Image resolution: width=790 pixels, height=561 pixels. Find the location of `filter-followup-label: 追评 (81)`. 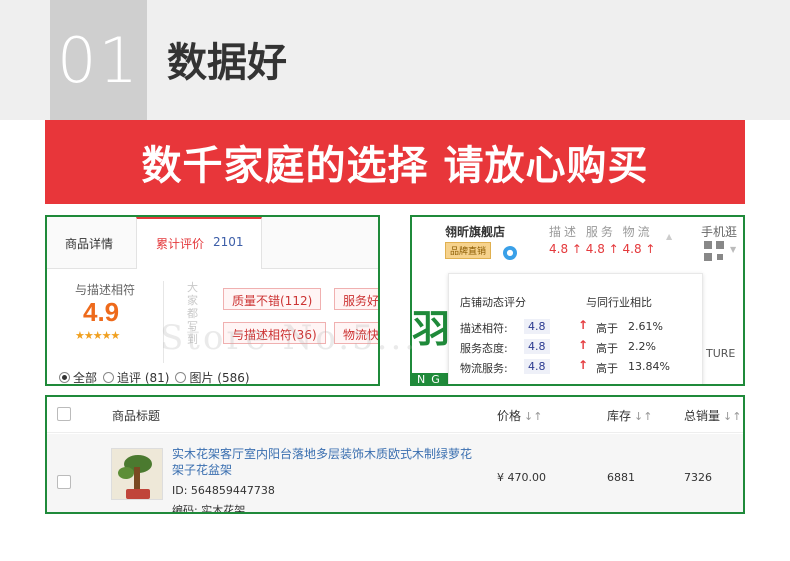

filter-followup-label: 追评 (81) is located at coordinates (143, 378).